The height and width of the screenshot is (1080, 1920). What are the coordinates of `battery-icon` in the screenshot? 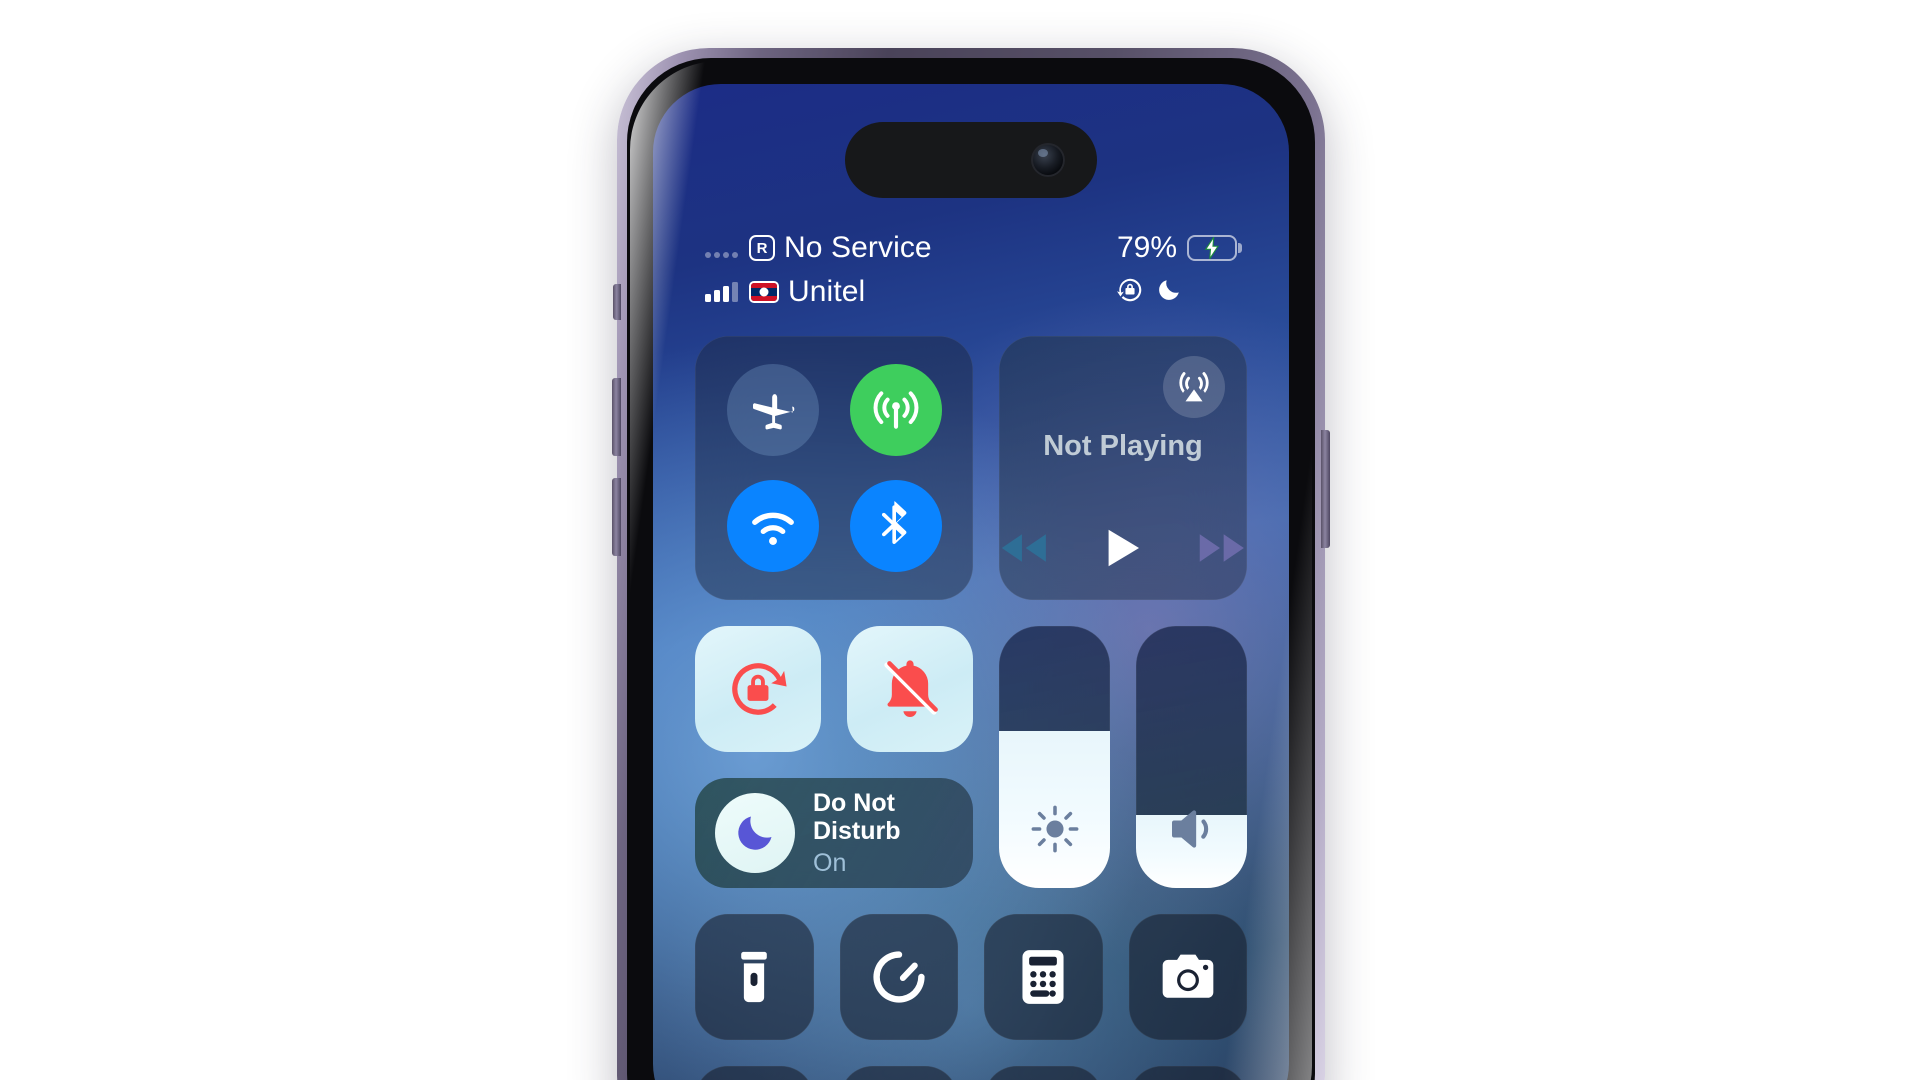 It's located at (1212, 248).